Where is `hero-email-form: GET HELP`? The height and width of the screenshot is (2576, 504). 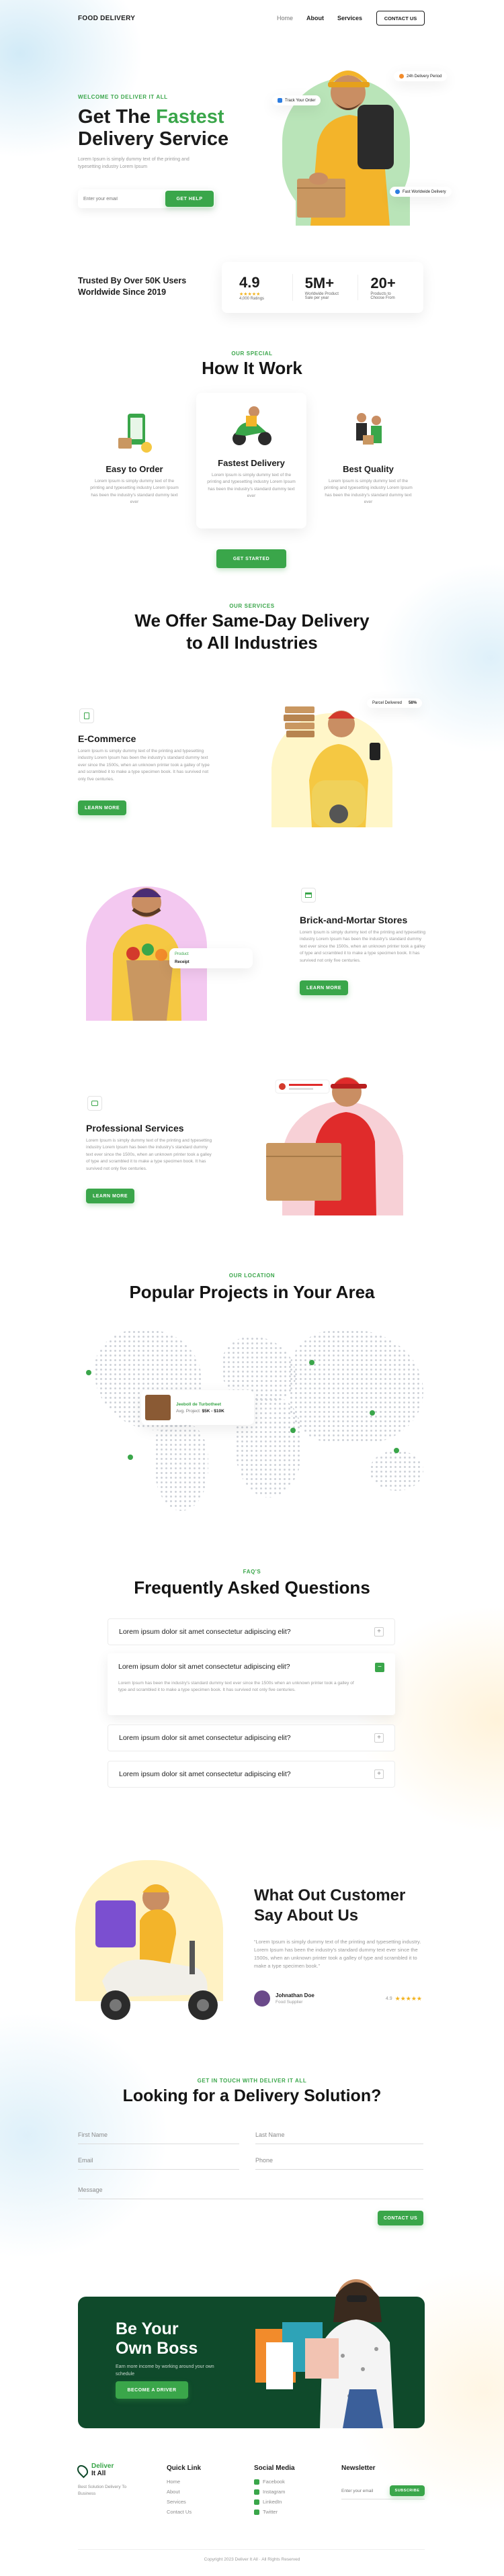
hero-email-form: GET HELP is located at coordinates (146, 198).